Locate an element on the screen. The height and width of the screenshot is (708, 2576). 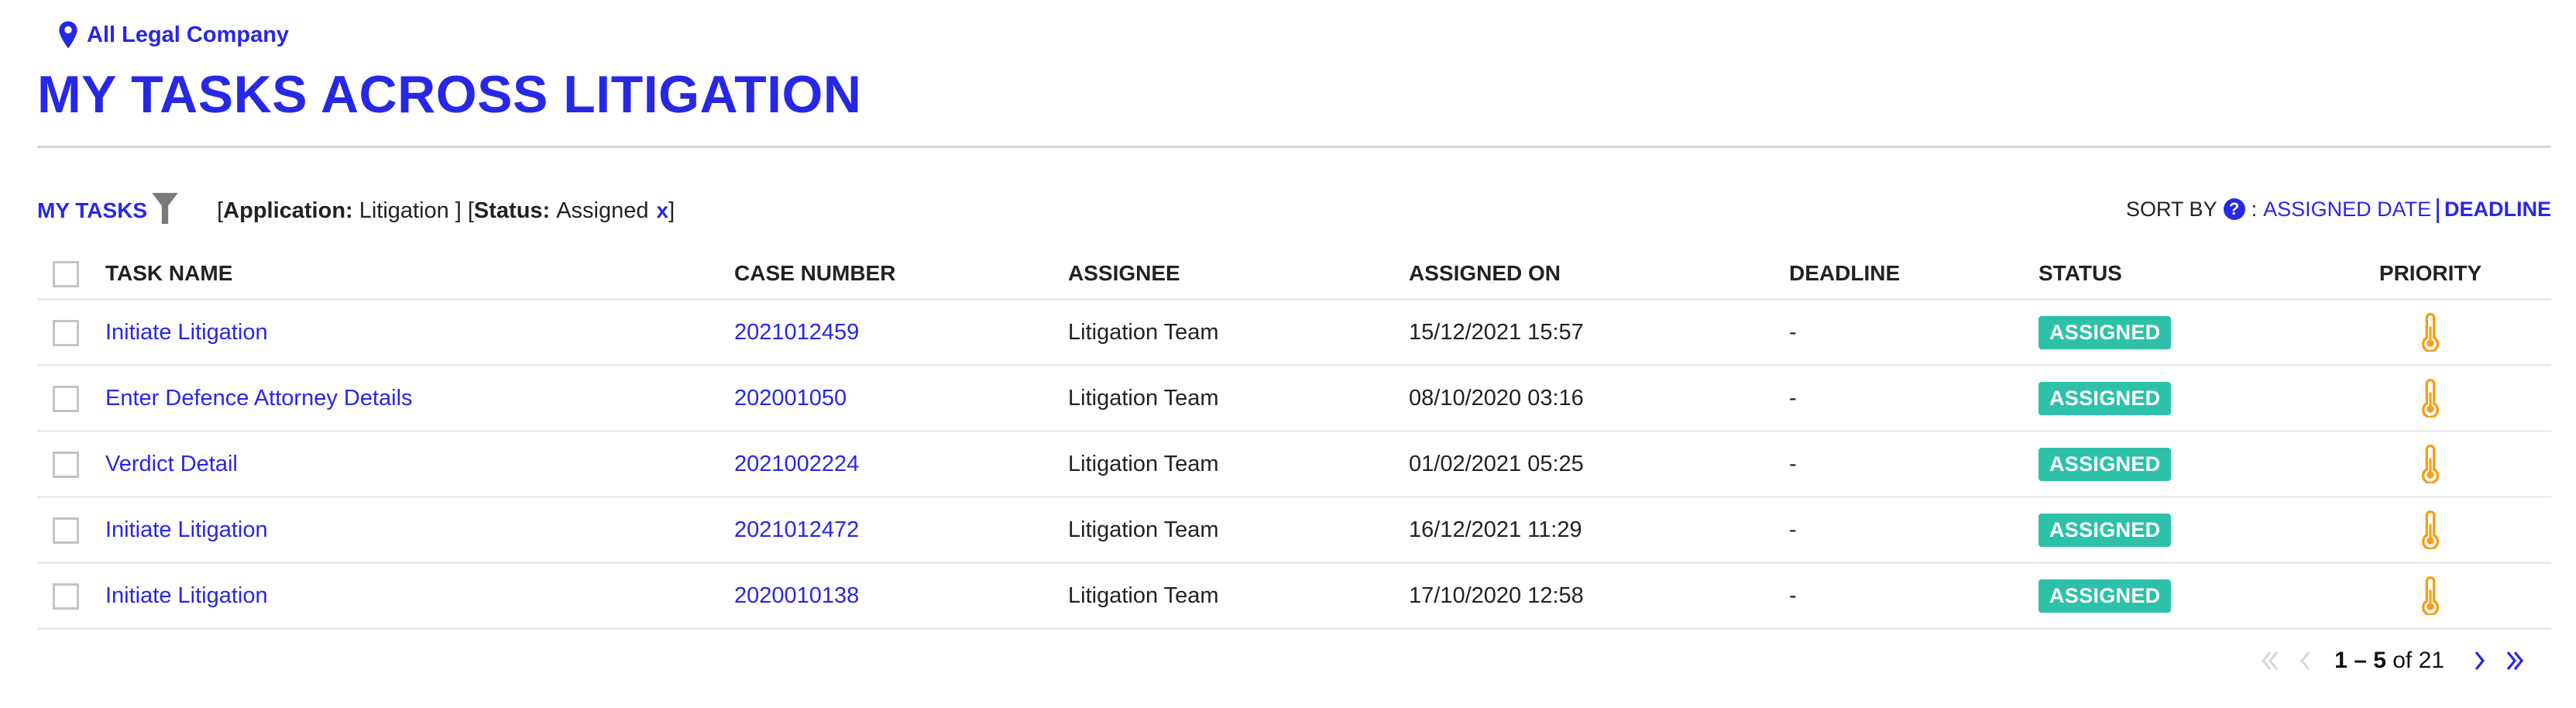
assigned-on: 16/12/2021 11:29 is located at coordinates (1495, 529).